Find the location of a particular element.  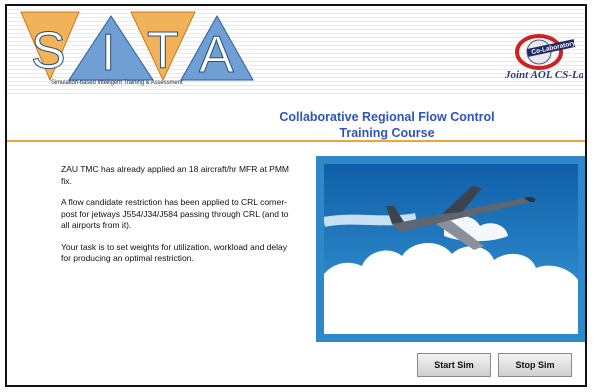

title-divider is located at coordinates (296, 141).